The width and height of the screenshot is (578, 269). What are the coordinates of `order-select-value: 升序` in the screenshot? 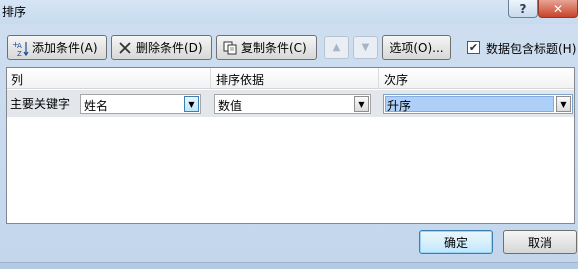 It's located at (399, 106).